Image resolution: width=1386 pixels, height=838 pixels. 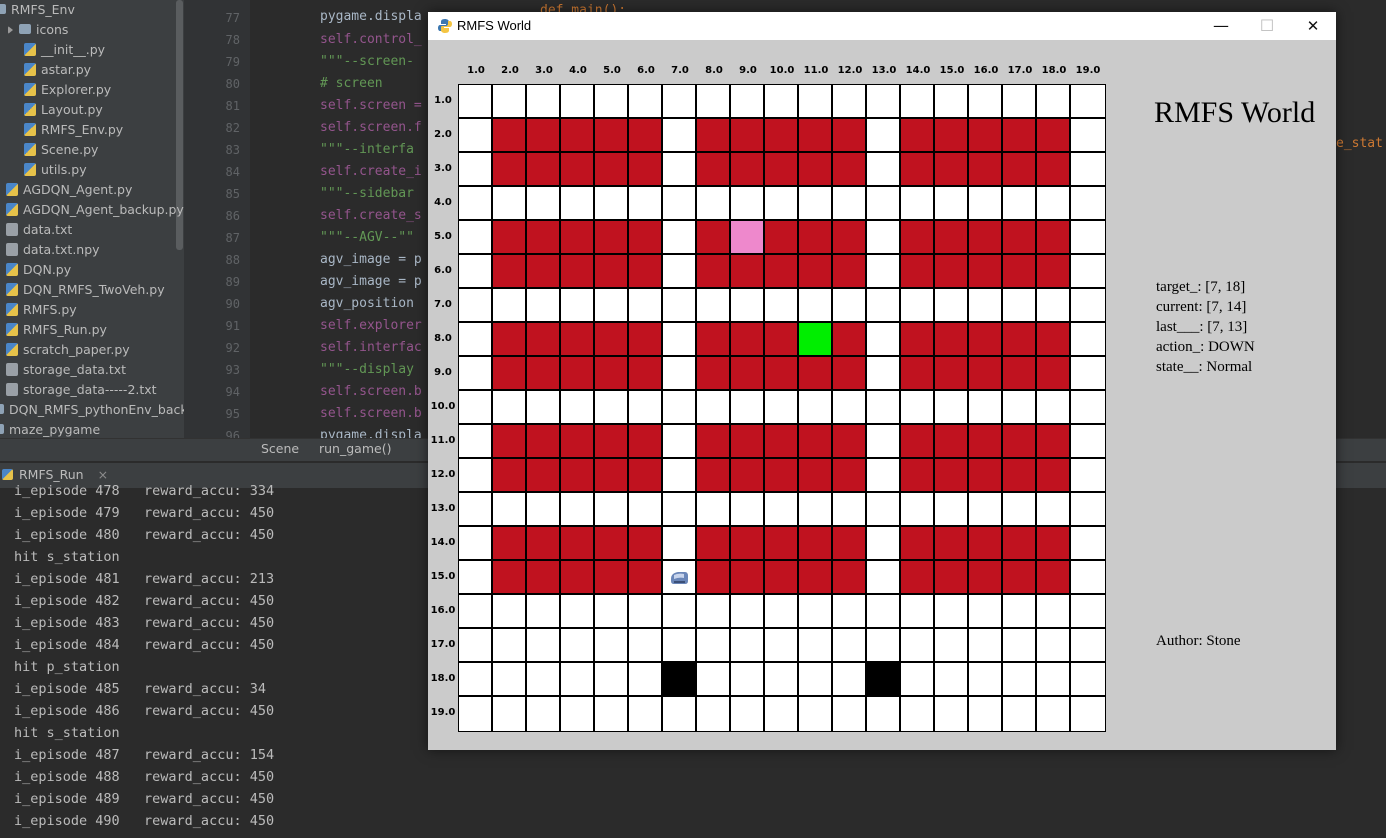 I want to click on tree-item: maze_pygame, so click(x=50, y=430).